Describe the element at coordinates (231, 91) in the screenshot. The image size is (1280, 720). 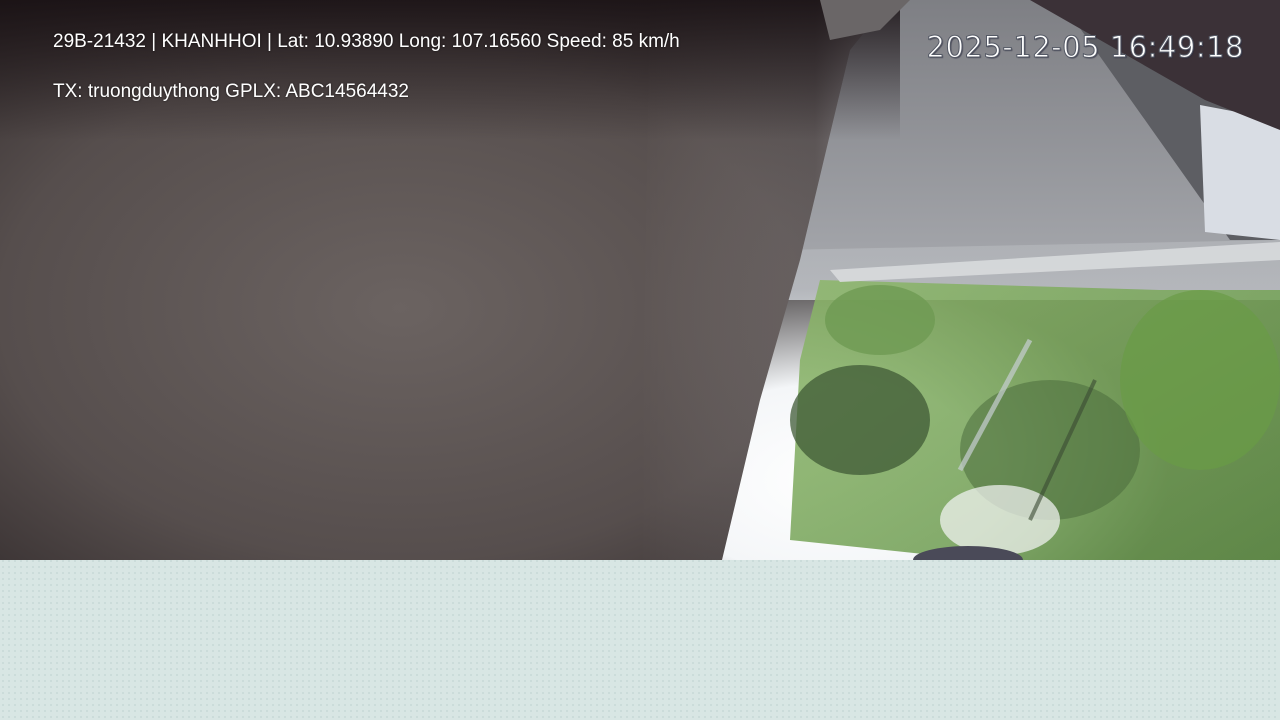
I see `driver-info-overlay: TX: truongduythong GPLX: ABC14564432` at that location.